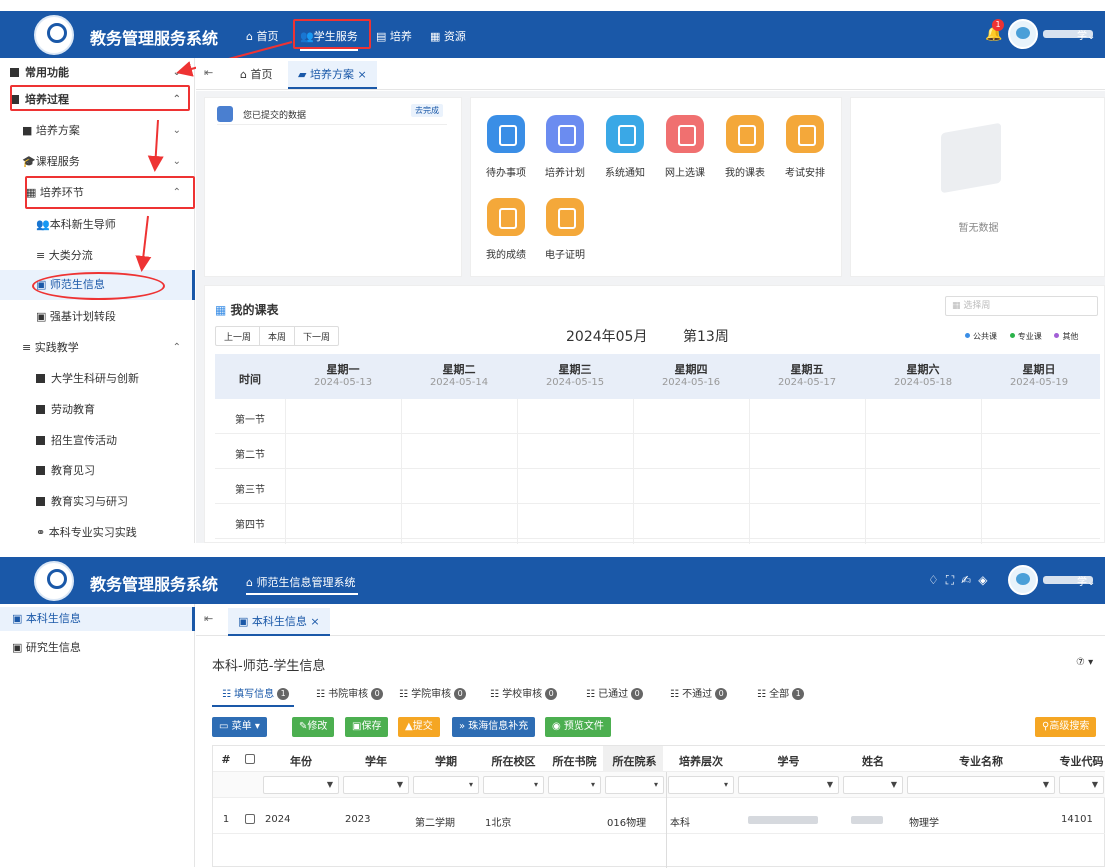  Describe the element at coordinates (97, 379) in the screenshot. I see `sidebar-item-research: 大学生科研与创新` at that location.